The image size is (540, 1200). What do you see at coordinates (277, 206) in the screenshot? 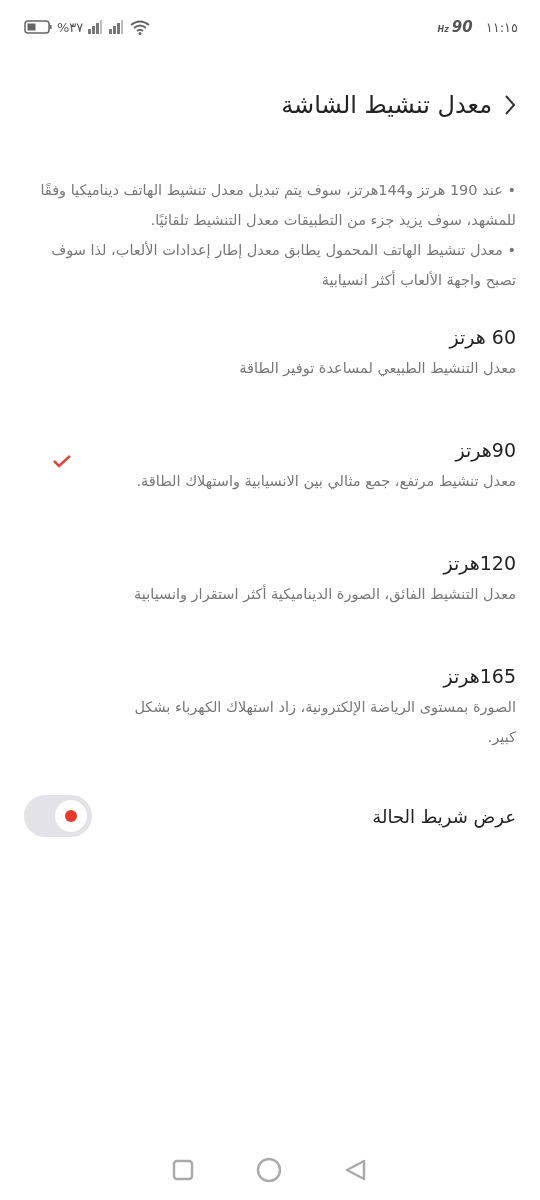
I see `description-text: • عند 190 هرتز و144هرتز، سوف يتم تبديل معدل تنشيط الهاتف ديناميكيا وفقًا للمشهد، سوف يزيد جزء من التطبيقات معدل التنشيط تلقائيًا.` at bounding box center [277, 206].